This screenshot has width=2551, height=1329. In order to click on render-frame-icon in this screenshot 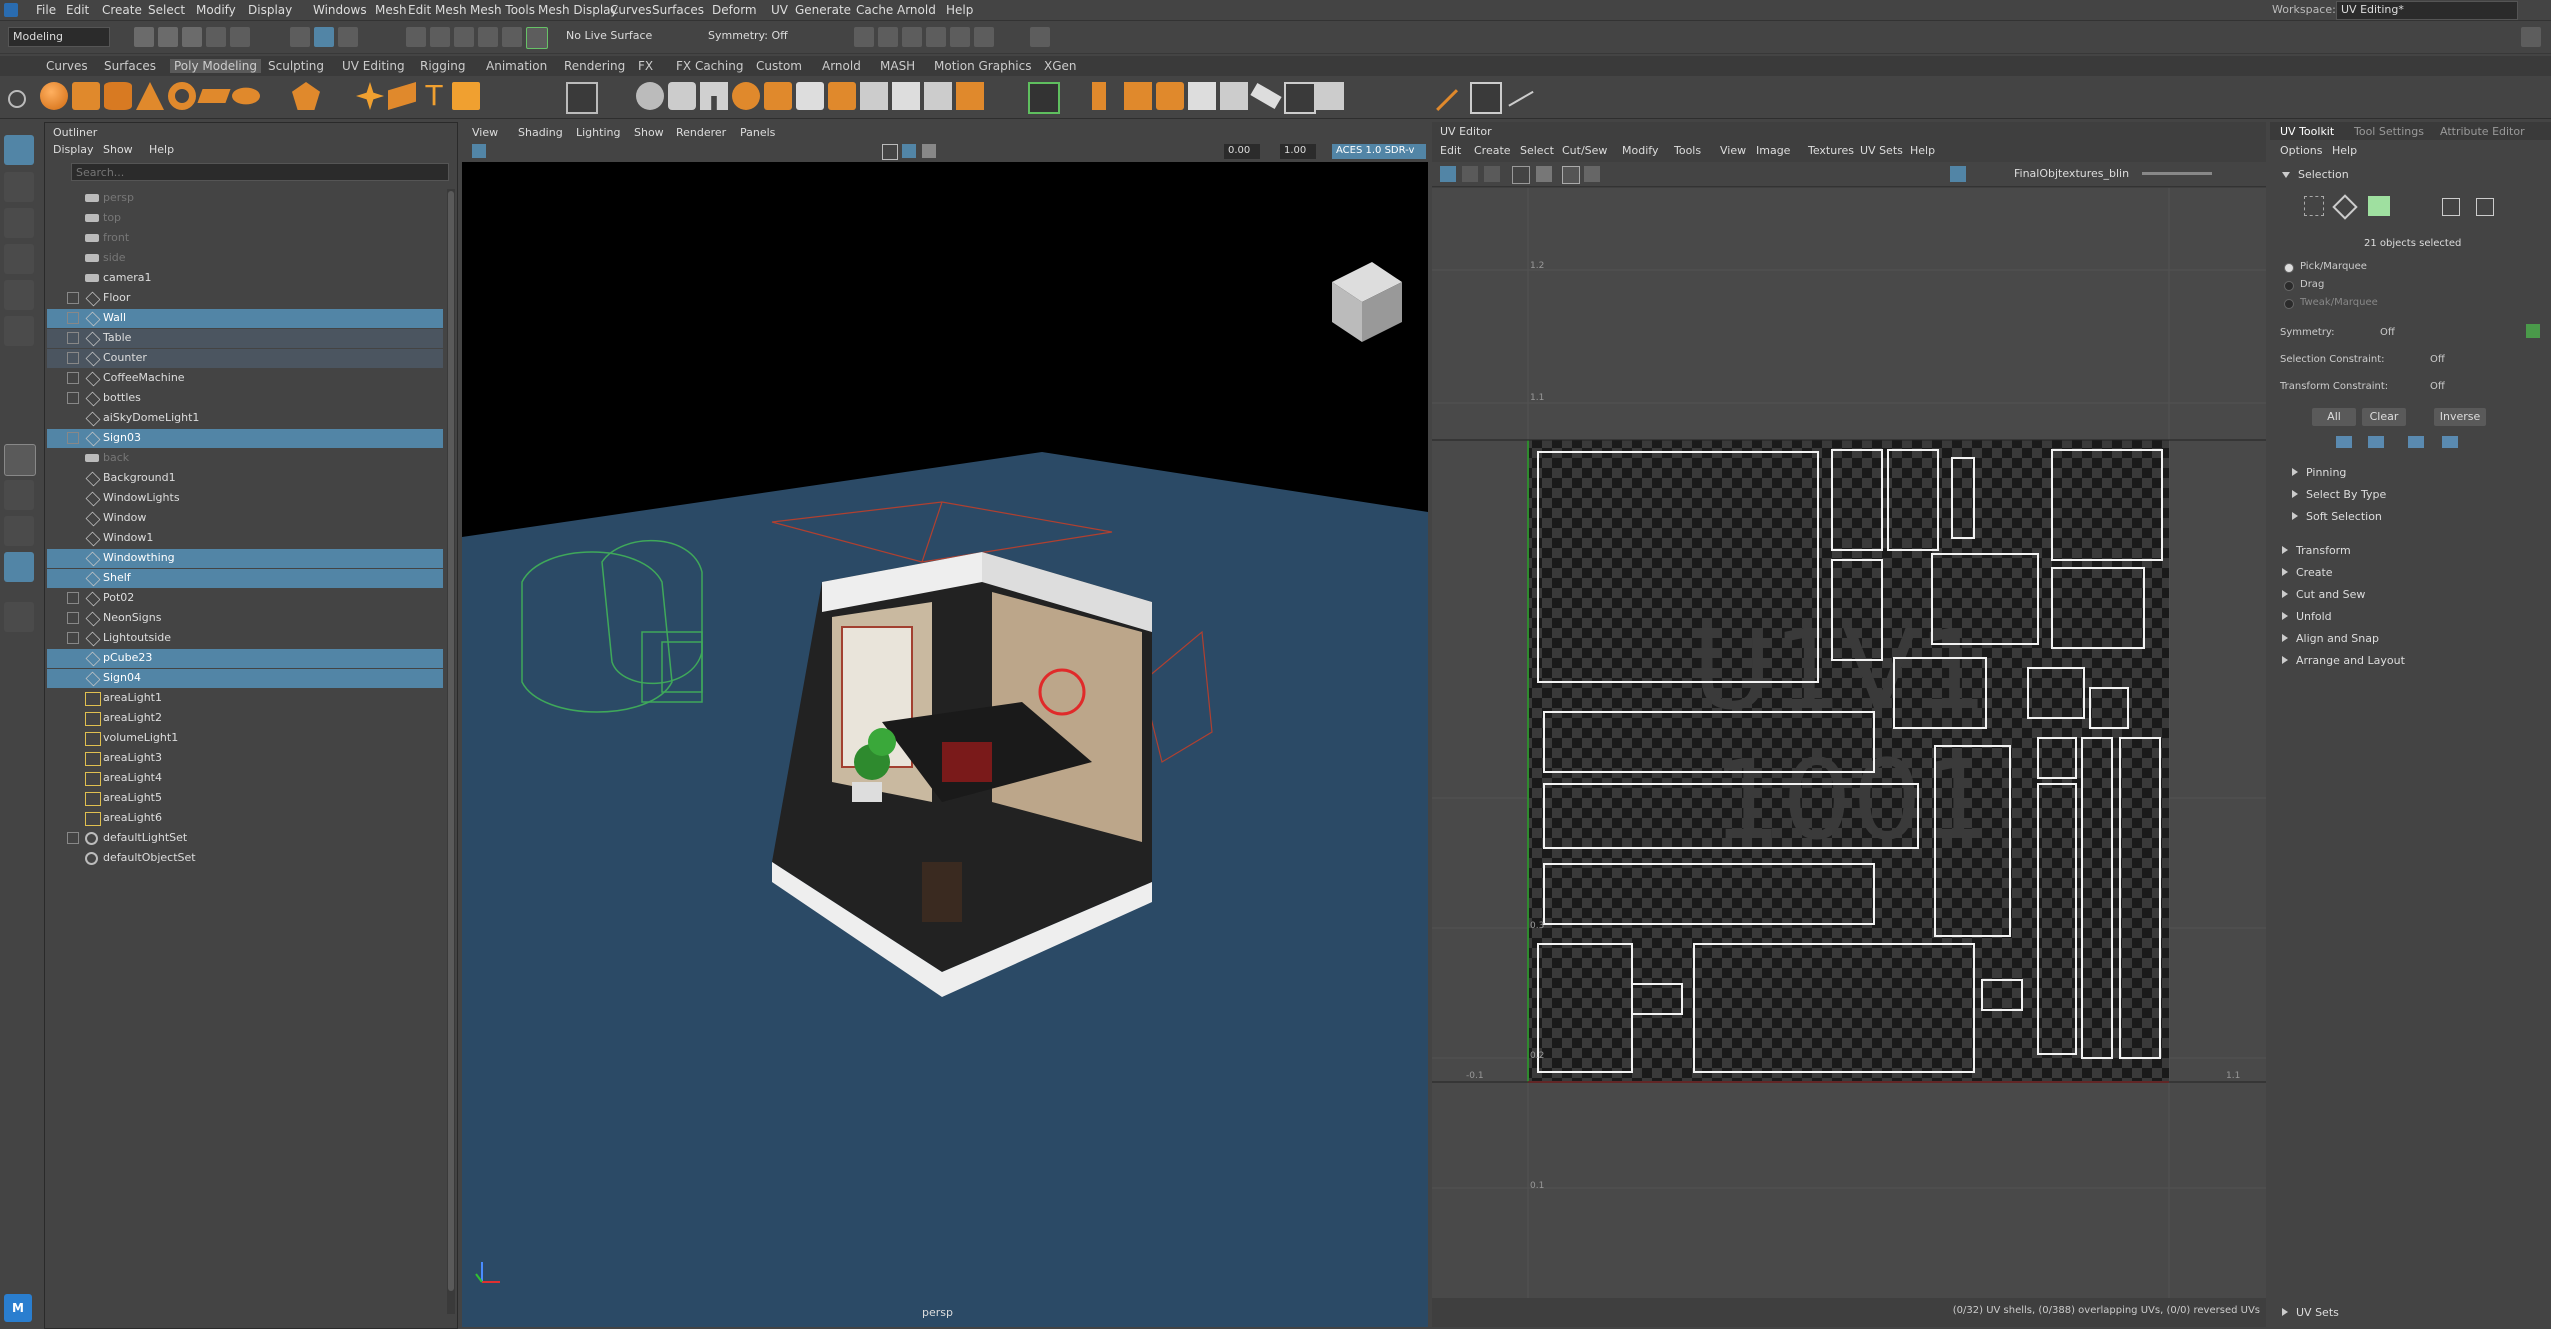, I will do `click(888, 37)`.